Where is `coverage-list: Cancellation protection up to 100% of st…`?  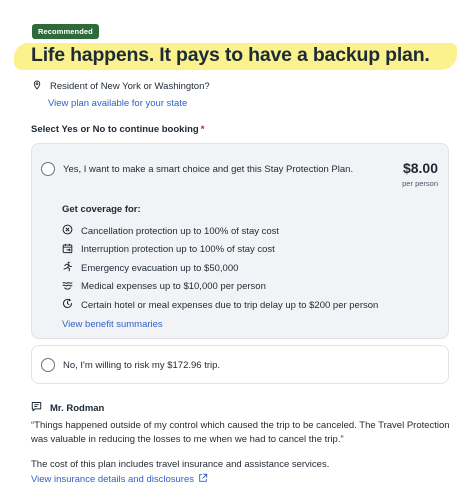 coverage-list: Cancellation protection up to 100% of st… is located at coordinates (220, 268).